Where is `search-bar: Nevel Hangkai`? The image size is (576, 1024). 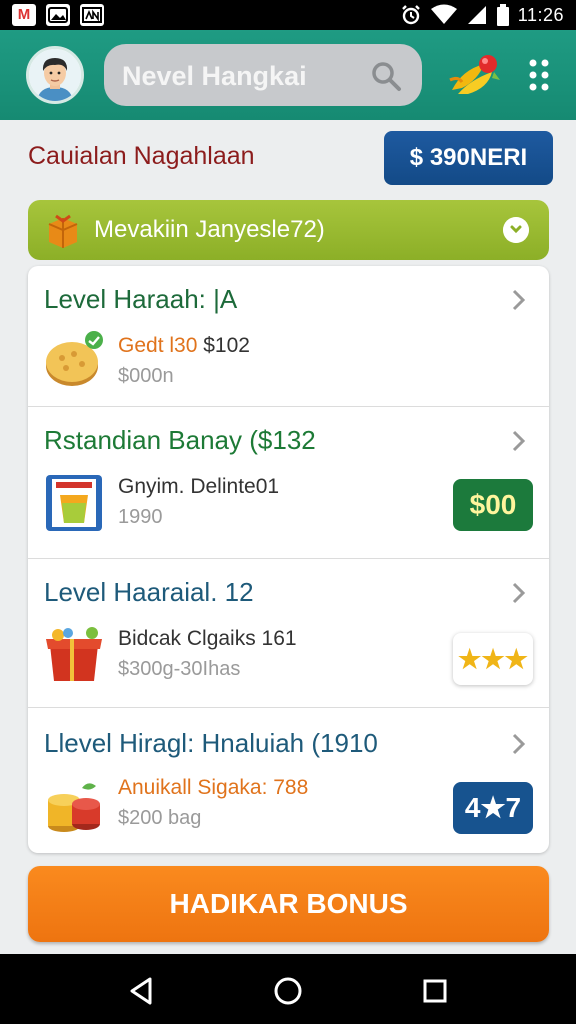
search-bar: Nevel Hangkai is located at coordinates (263, 75).